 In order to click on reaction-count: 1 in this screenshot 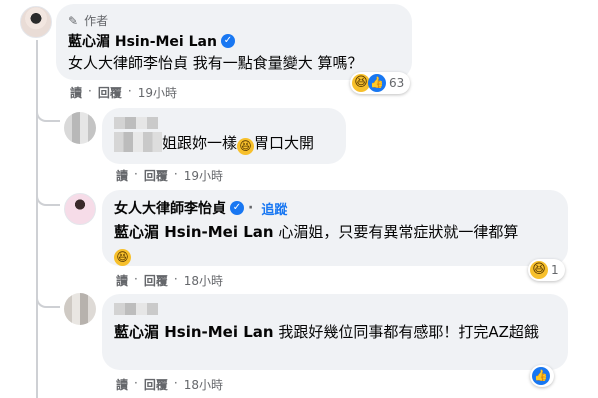, I will do `click(555, 270)`.